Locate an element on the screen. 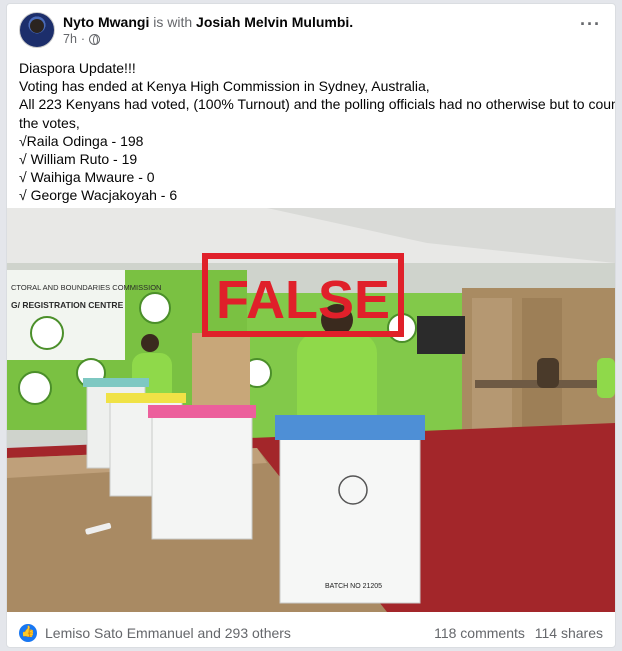 The image size is (622, 651). post-meta: 7h · is located at coordinates (82, 39).